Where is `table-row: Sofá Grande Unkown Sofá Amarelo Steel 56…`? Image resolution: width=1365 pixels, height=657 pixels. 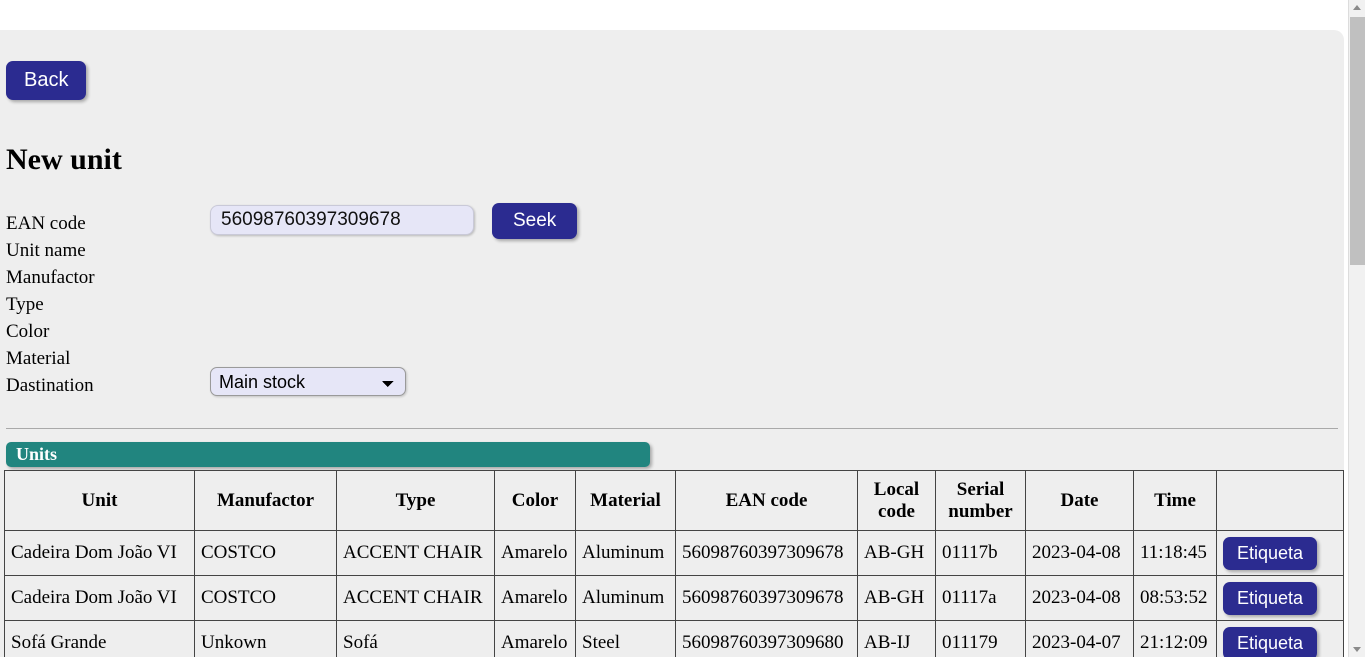
table-row: Sofá Grande Unkown Sofá Amarelo Steel 56… is located at coordinates (674, 638).